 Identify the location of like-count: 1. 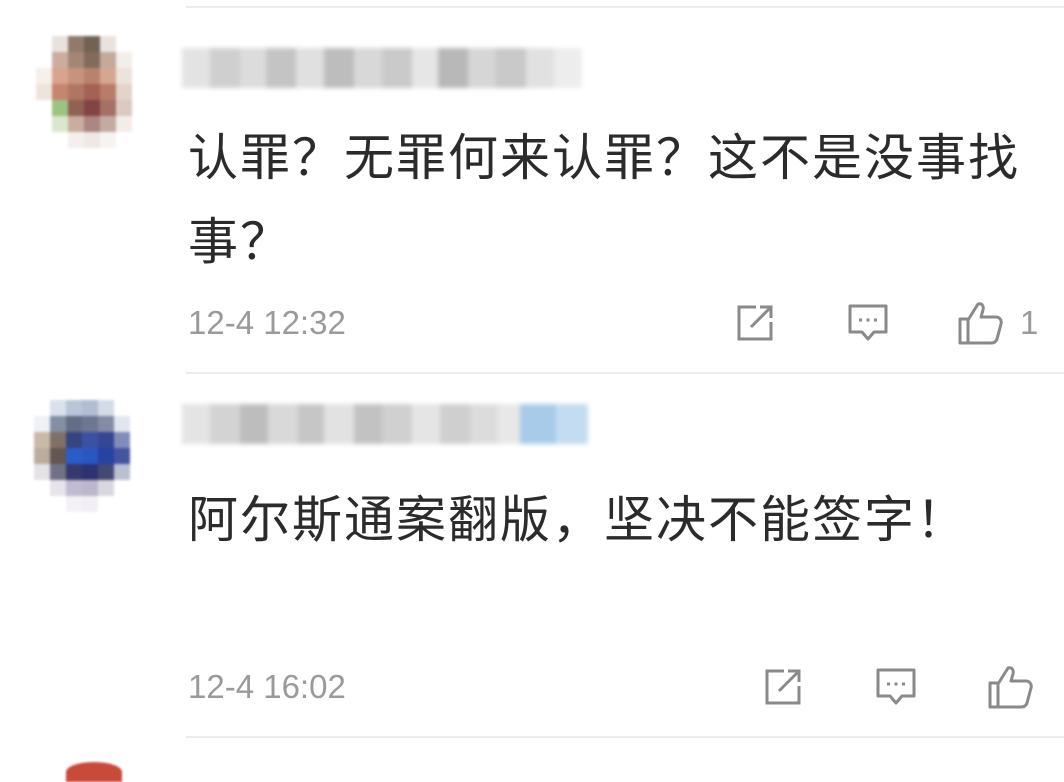
(1029, 322).